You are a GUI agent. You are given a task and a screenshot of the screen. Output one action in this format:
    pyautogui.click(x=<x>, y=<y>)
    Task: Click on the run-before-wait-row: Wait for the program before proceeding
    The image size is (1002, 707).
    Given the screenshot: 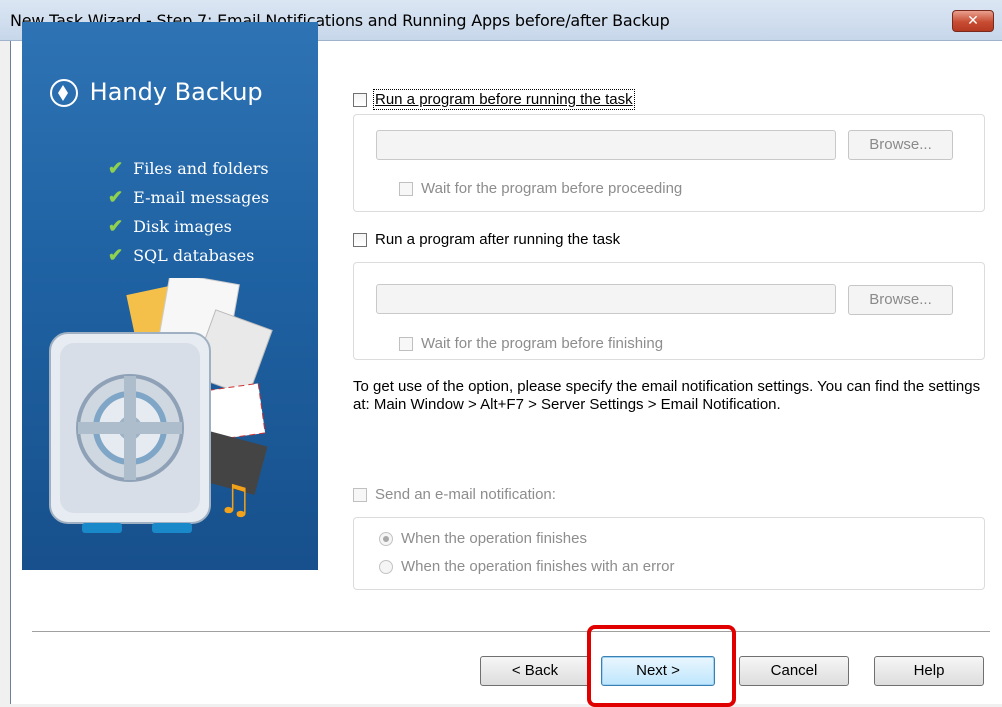 What is the action you would take?
    pyautogui.click(x=540, y=188)
    